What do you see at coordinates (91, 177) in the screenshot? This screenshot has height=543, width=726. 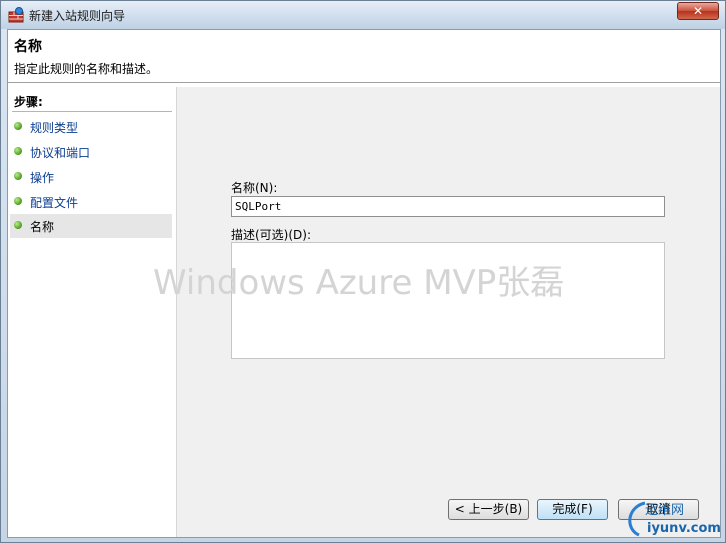 I see `step-action: 操作` at bounding box center [91, 177].